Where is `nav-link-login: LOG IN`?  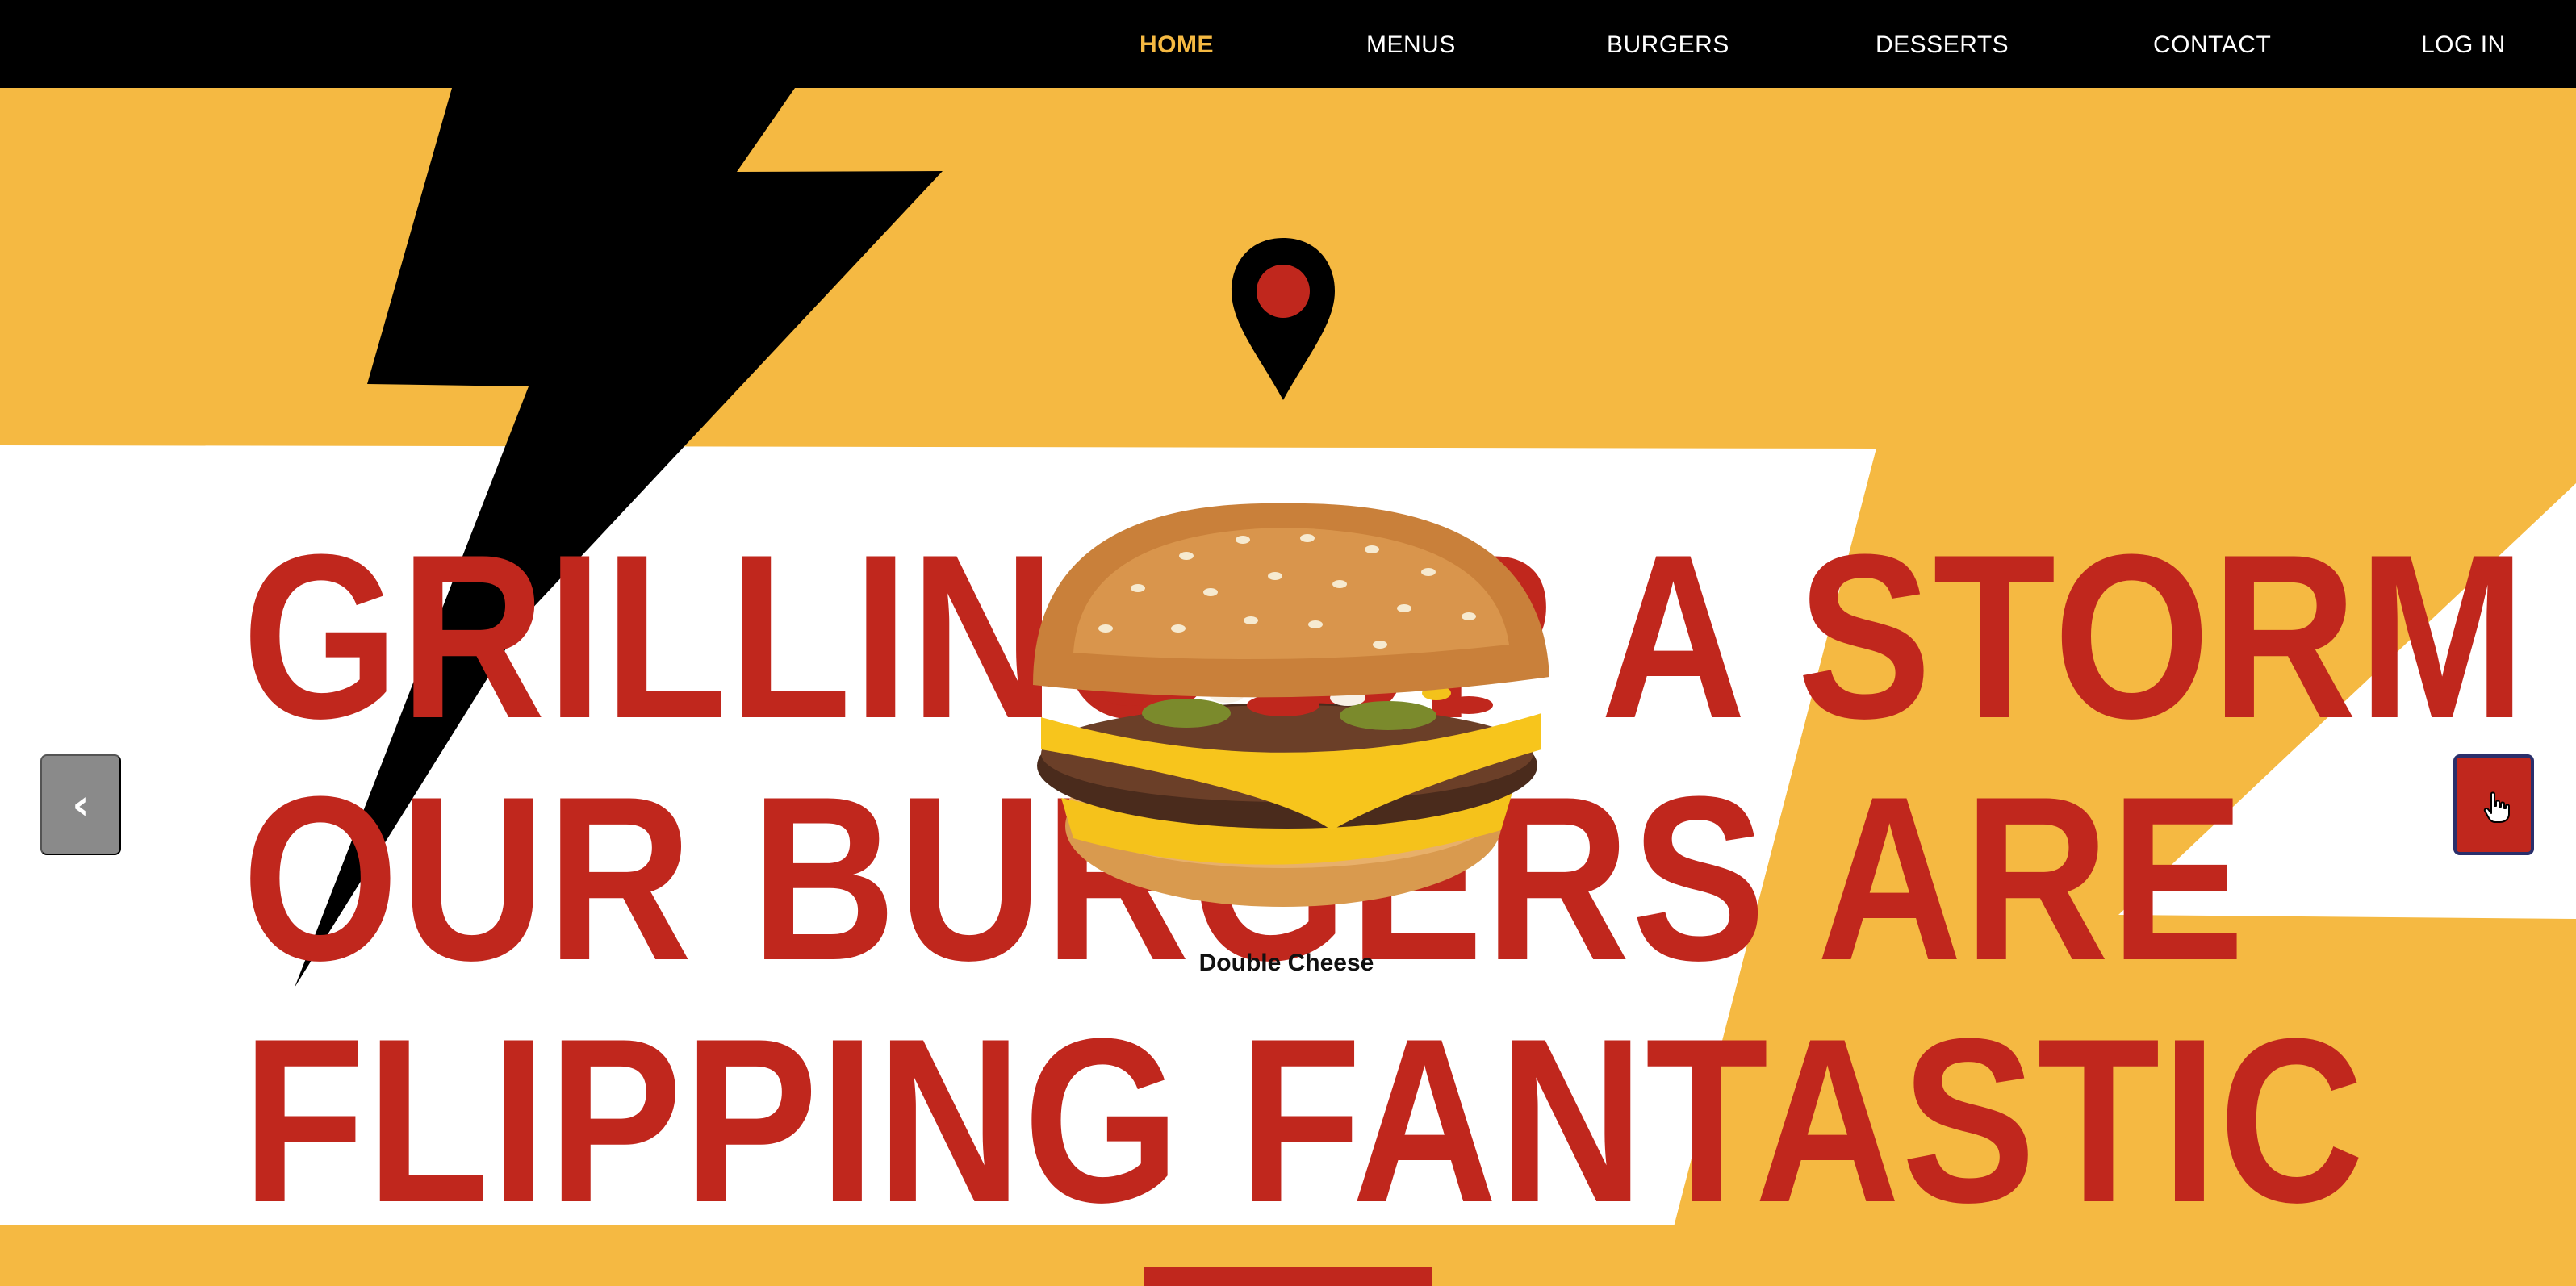
nav-link-login: LOG IN is located at coordinates (2463, 44).